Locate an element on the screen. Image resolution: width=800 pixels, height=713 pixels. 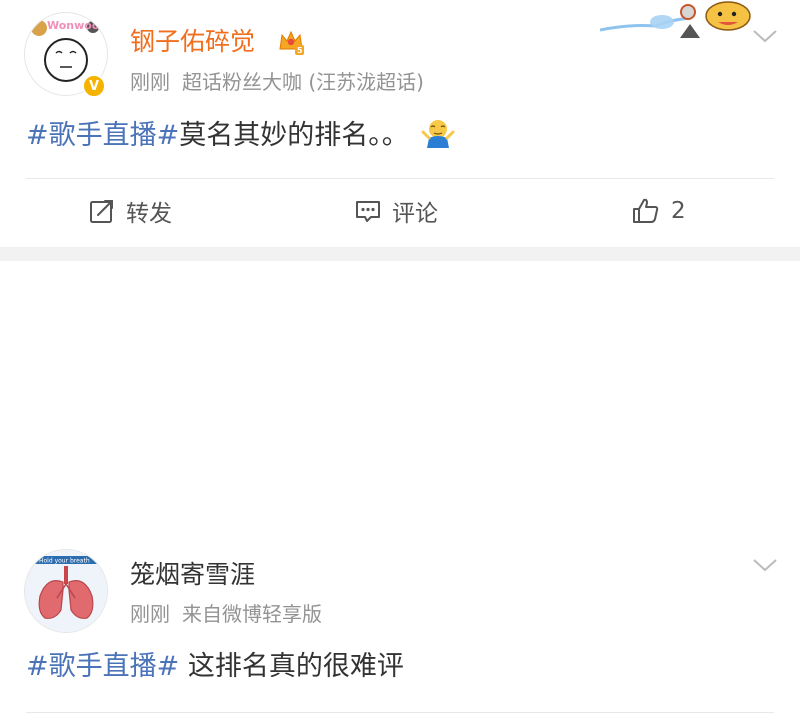
like-button: 2 is located at coordinates (658, 211).